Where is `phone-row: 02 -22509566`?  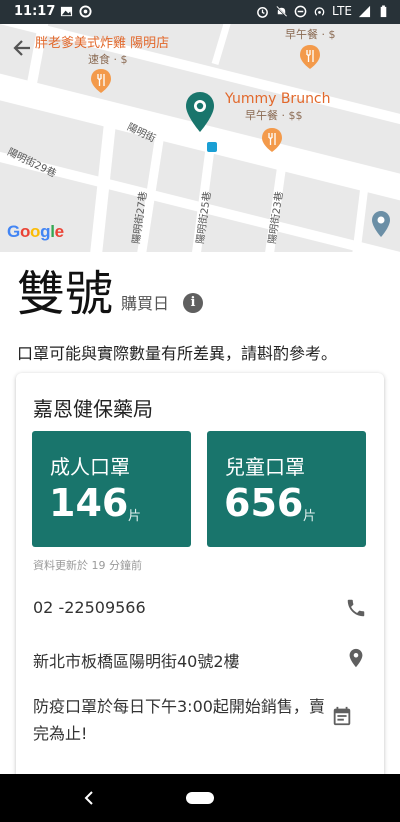
phone-row: 02 -22509566 is located at coordinates (200, 607).